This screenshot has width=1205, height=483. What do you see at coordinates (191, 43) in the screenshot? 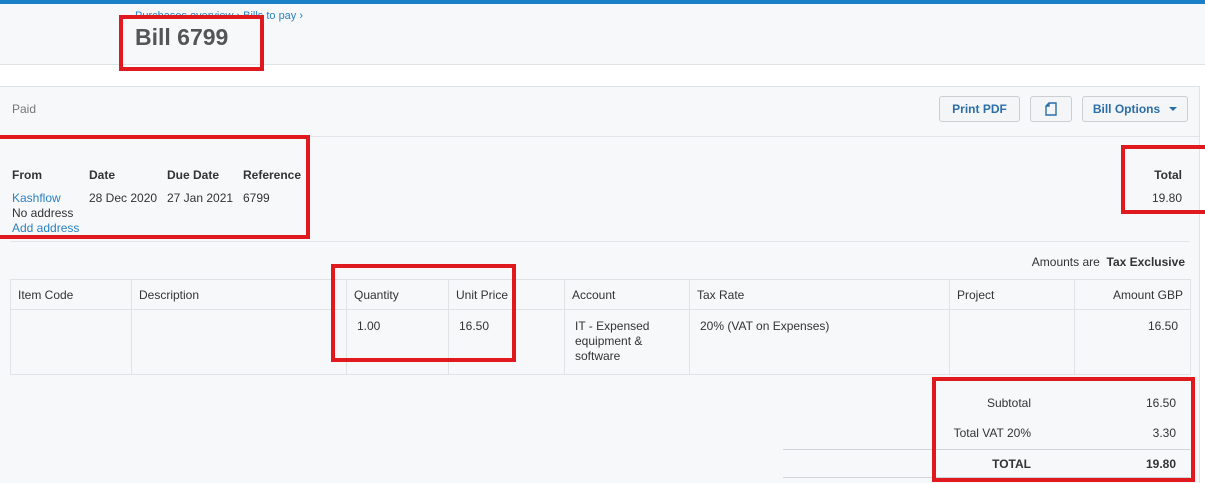
I see `highlight-box-title` at bounding box center [191, 43].